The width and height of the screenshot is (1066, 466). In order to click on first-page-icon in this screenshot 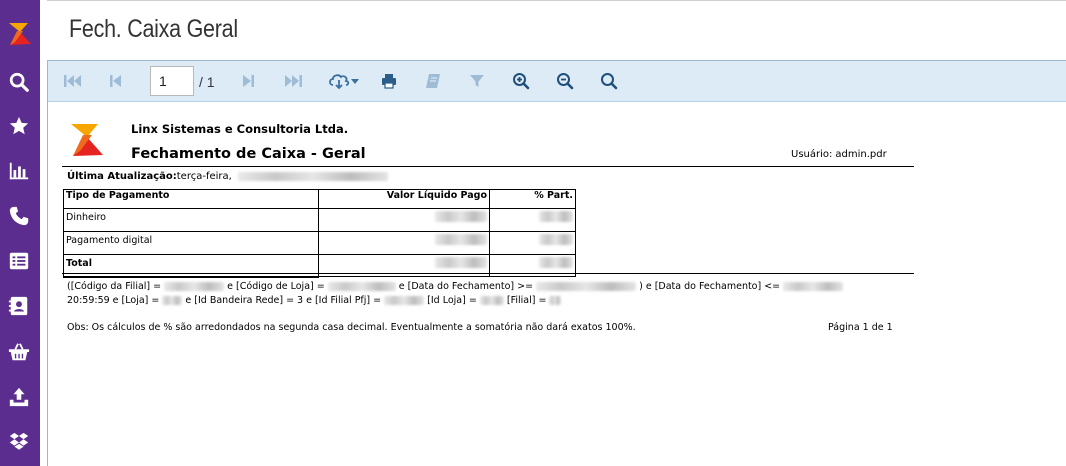, I will do `click(73, 81)`.